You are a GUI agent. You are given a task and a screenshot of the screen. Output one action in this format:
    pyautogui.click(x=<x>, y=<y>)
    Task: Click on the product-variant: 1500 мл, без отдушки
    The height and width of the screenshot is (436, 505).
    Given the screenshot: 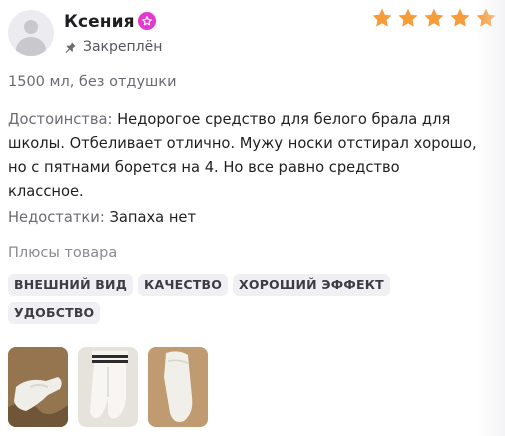 What is the action you would take?
    pyautogui.click(x=92, y=82)
    